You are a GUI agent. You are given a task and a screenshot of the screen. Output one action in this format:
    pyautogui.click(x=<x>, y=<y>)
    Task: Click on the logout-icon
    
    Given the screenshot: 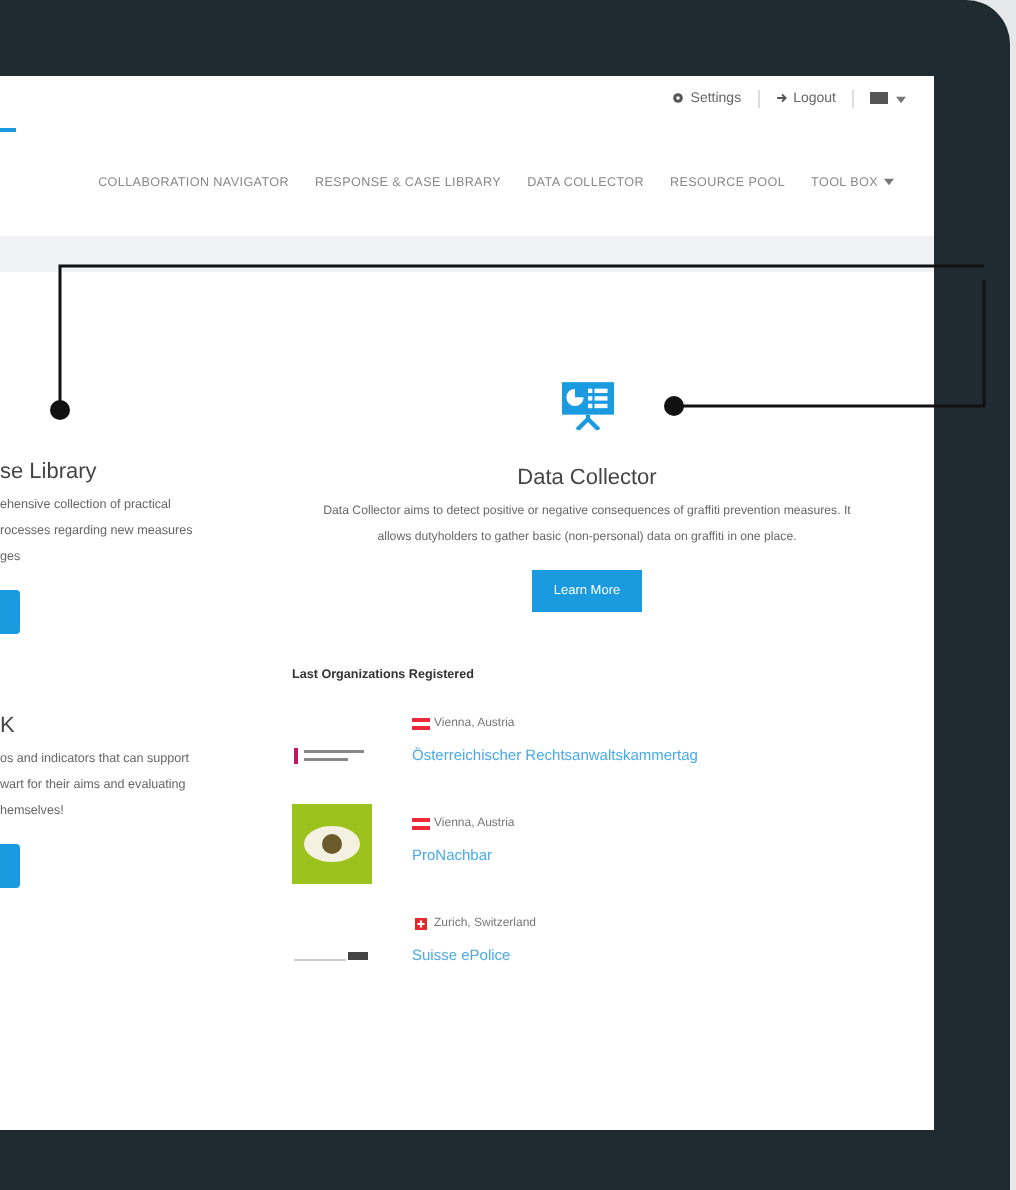 What is the action you would take?
    pyautogui.click(x=781, y=98)
    